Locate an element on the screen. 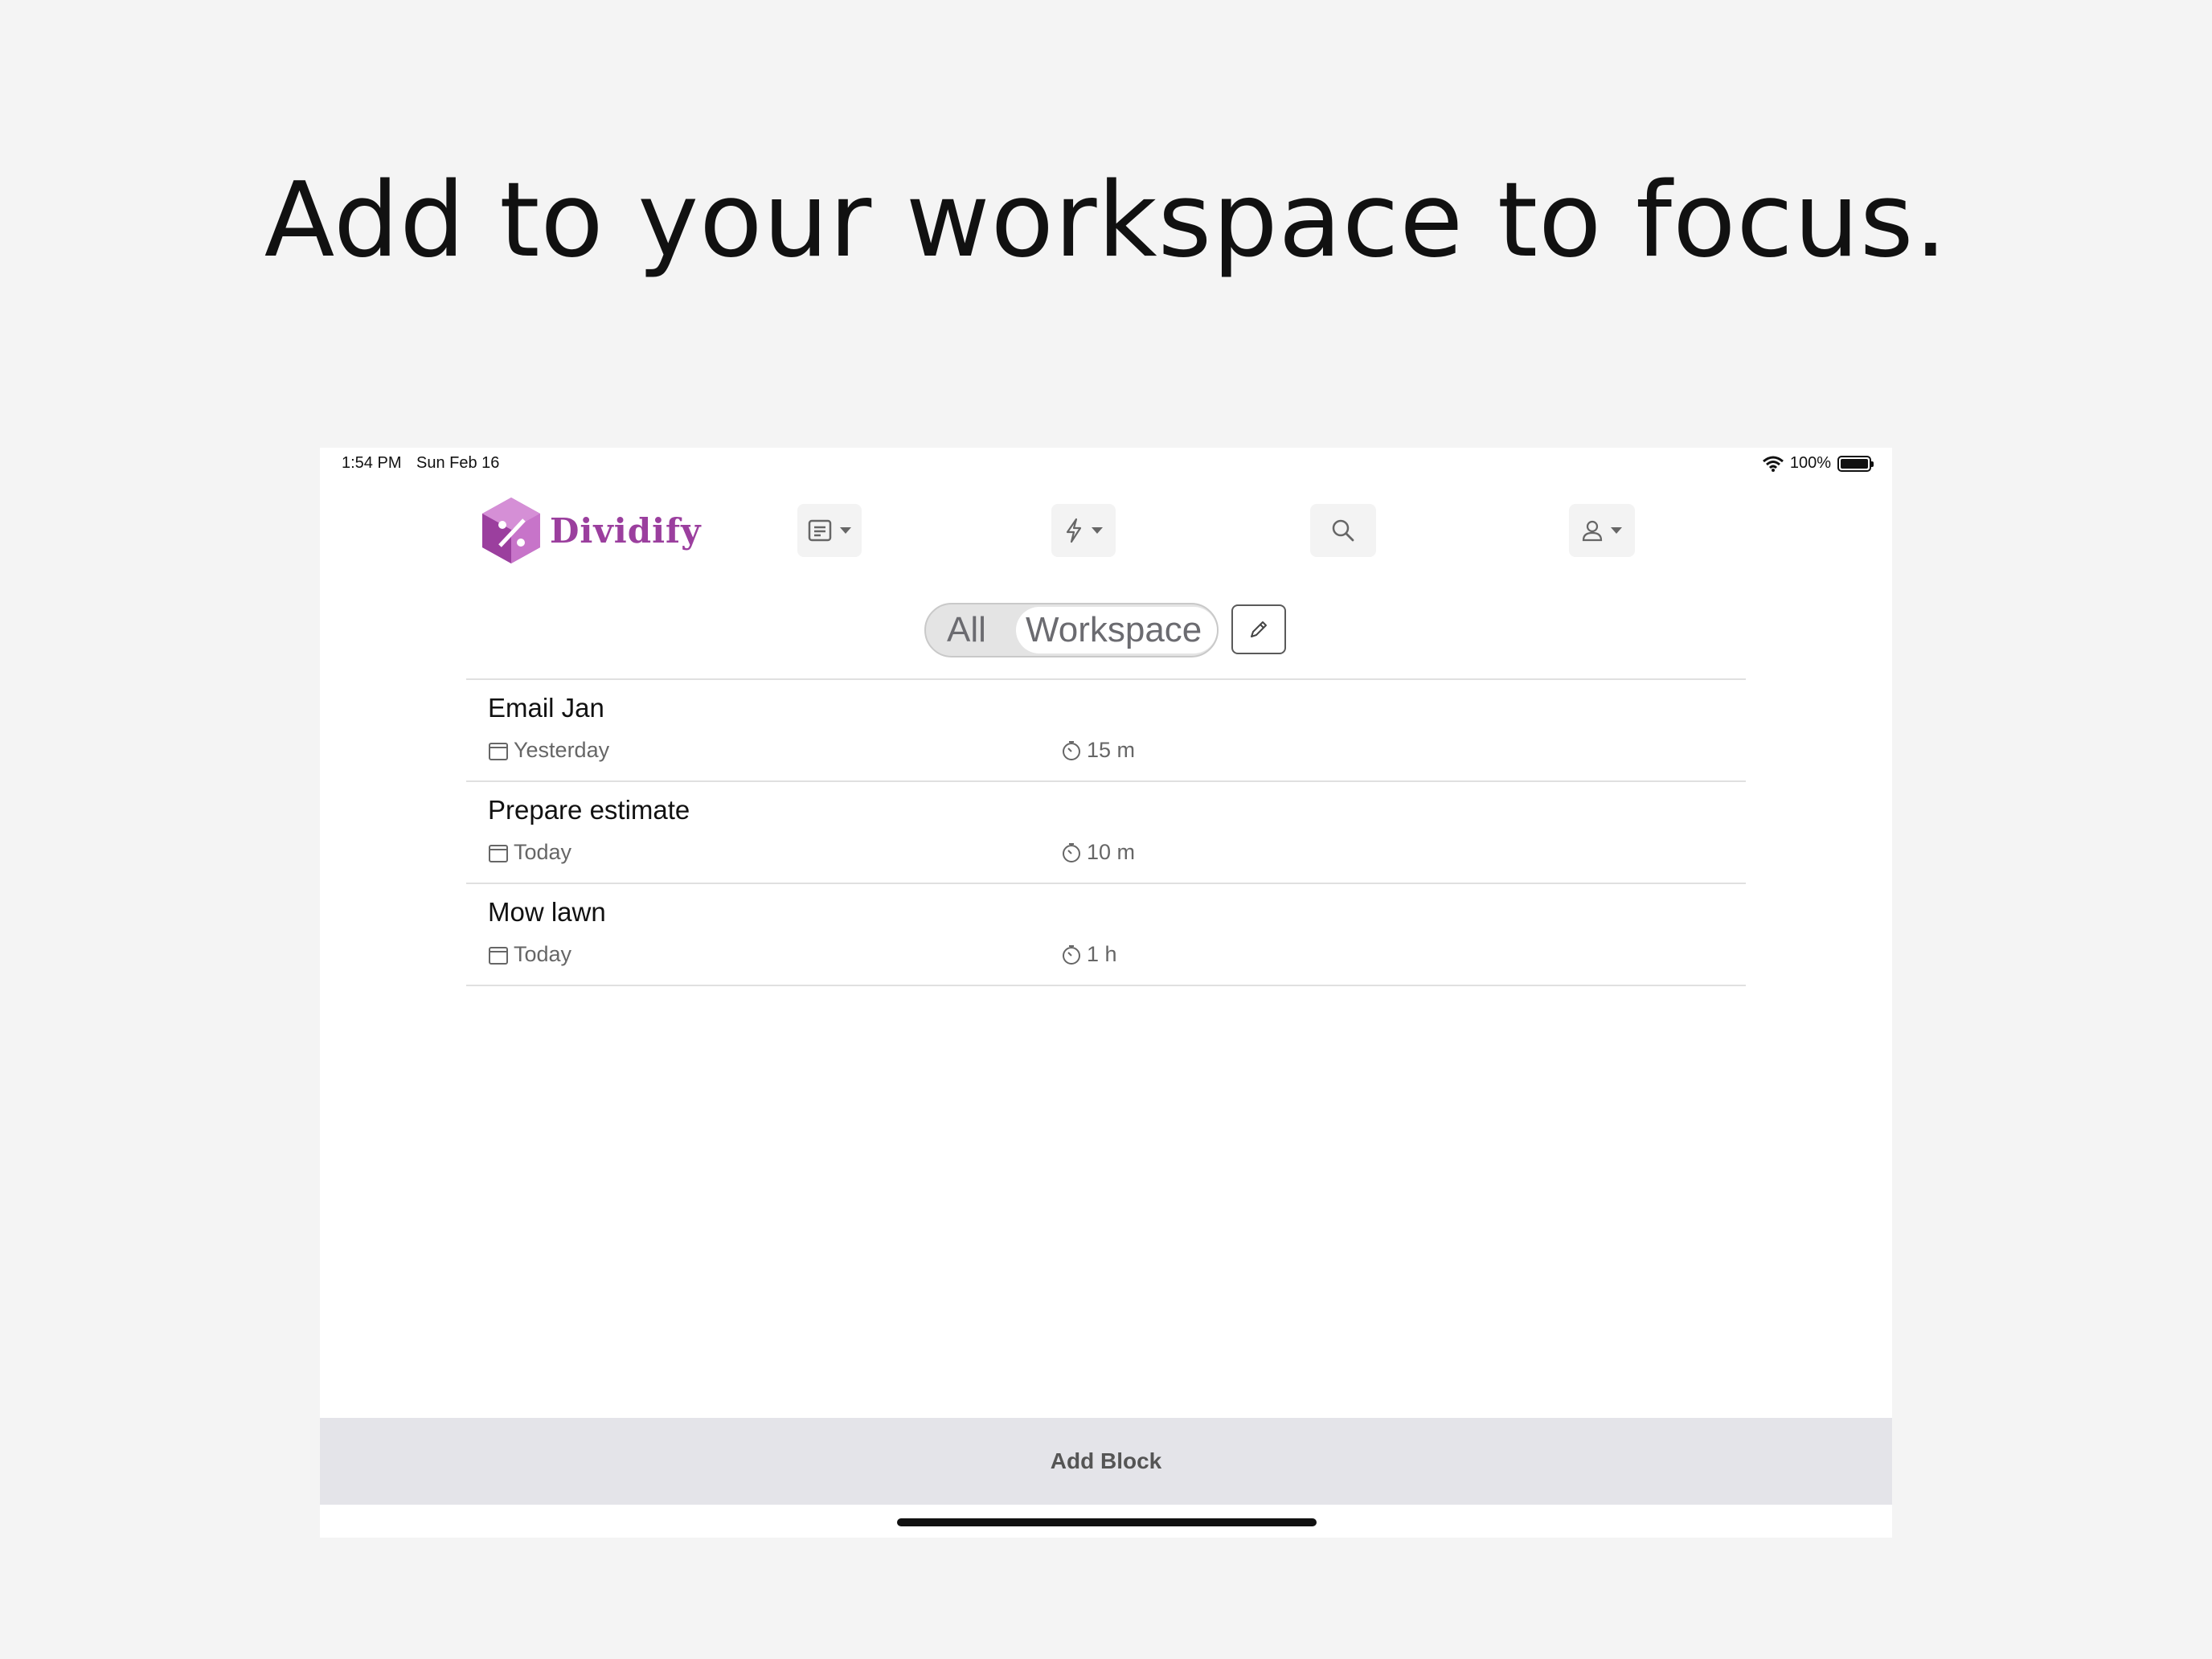  logo-wordmark: Dividify is located at coordinates (626, 530).